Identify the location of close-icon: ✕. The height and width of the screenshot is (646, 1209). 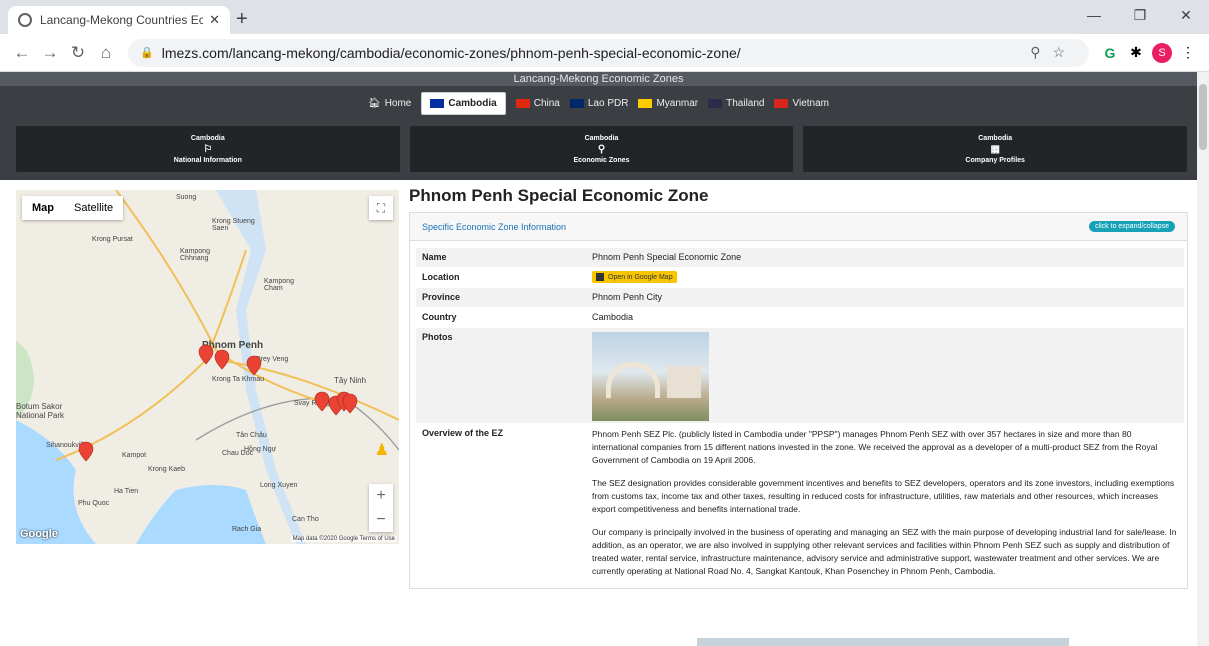
(214, 20).